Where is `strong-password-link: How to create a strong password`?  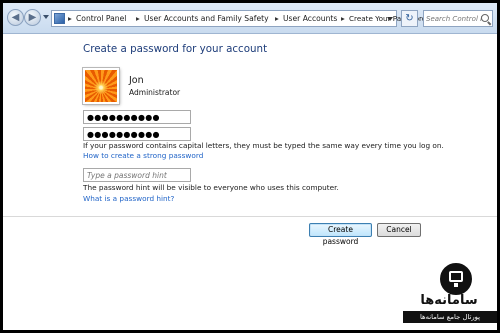
strong-password-link: How to create a strong password is located at coordinates (143, 155).